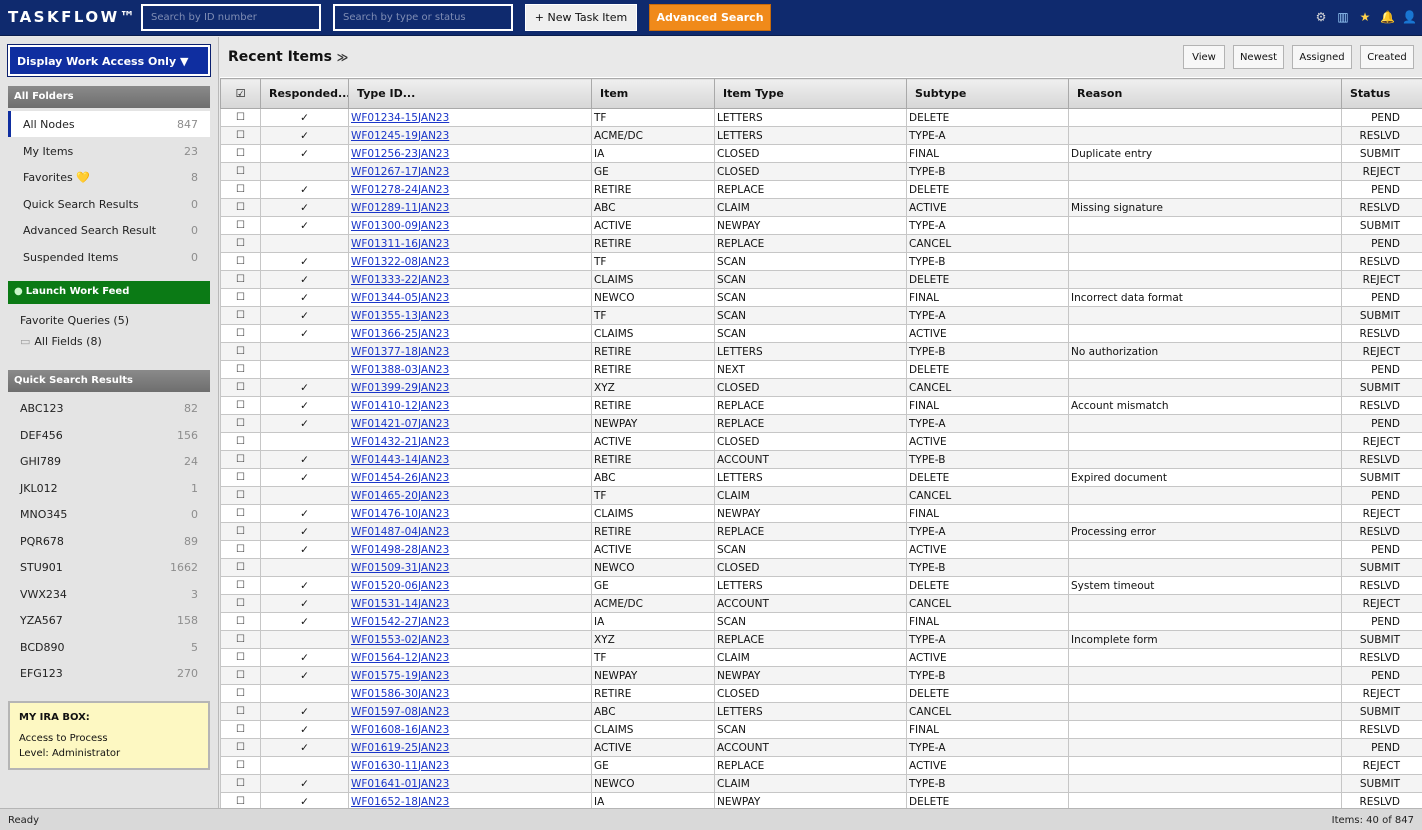 The width and height of the screenshot is (1422, 830). Describe the element at coordinates (400, 802) in the screenshot. I see `type-id-link: WF01652-18JAN23` at that location.